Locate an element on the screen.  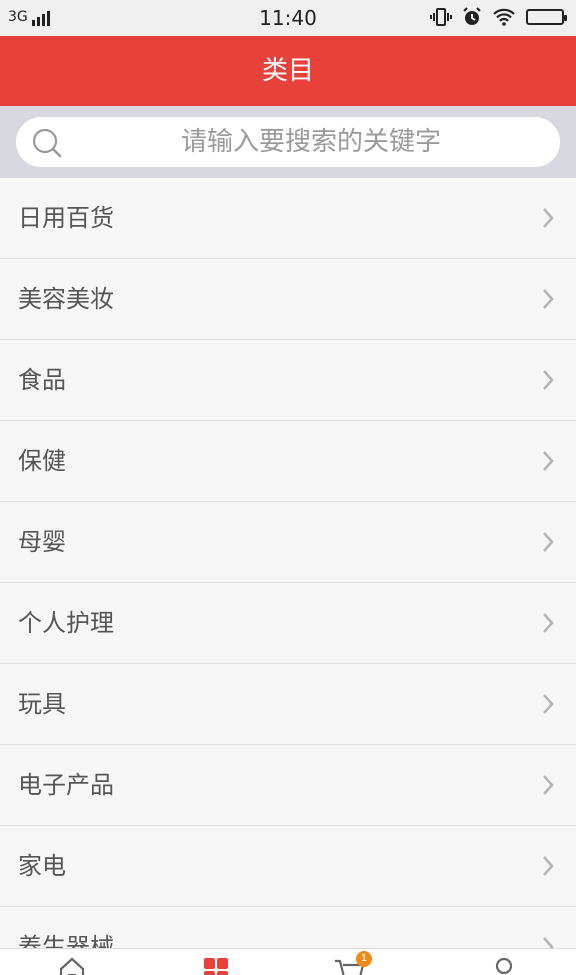
status-bar: 3G 11:40 is located at coordinates (288, 18).